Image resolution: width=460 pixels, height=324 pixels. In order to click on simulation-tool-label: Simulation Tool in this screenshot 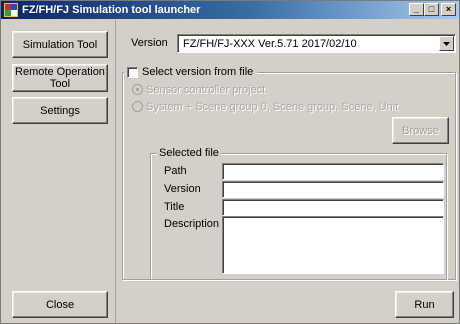, I will do `click(60, 44)`.